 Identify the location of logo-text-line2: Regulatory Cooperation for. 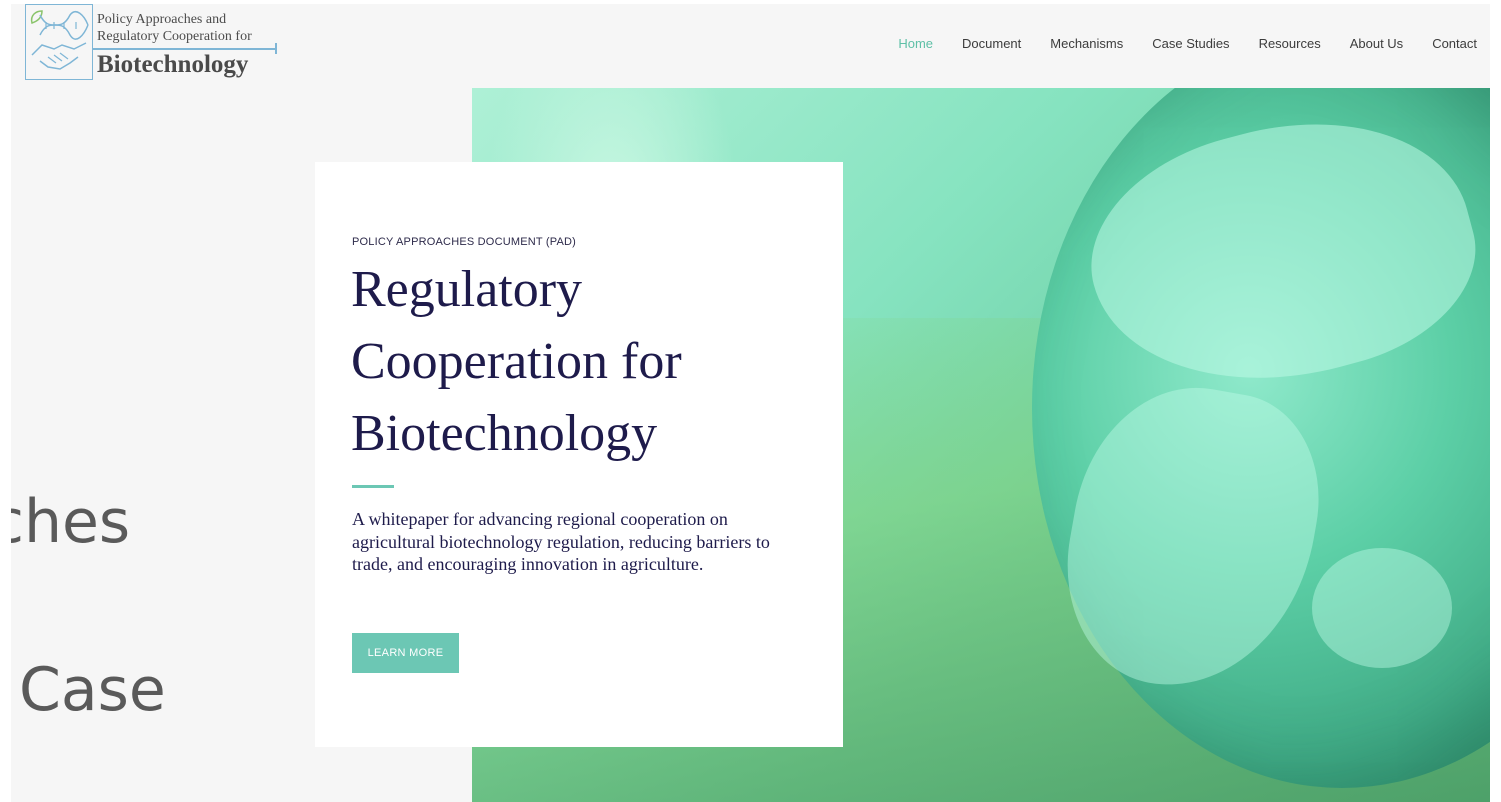
(174, 36).